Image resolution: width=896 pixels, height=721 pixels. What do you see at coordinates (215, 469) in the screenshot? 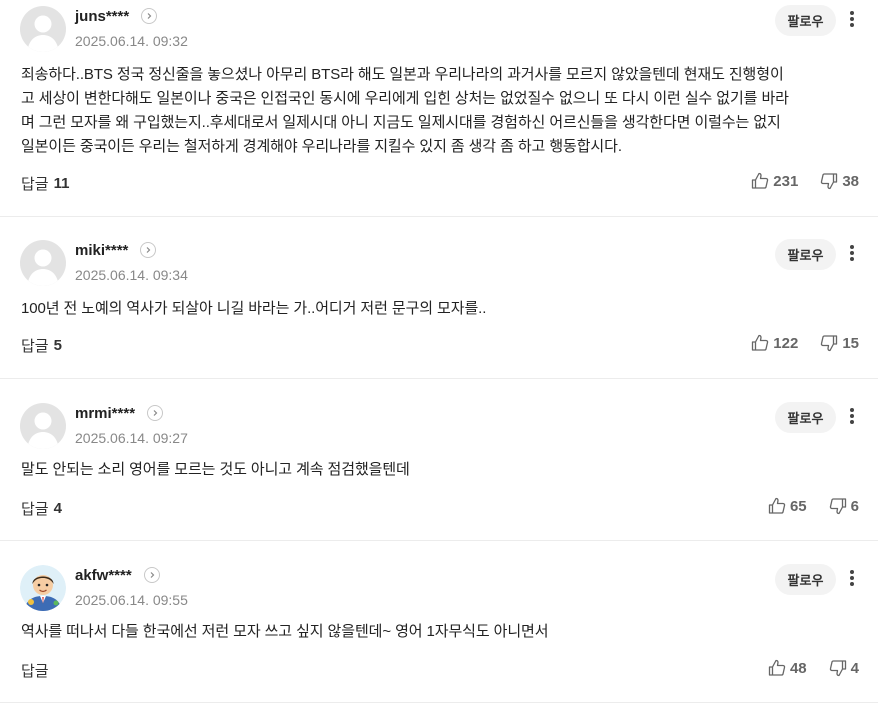
I see `comment-line: 말도 안되는 소리 영어를 모르는 것도 아니고 계속 점검했을텐데` at bounding box center [215, 469].